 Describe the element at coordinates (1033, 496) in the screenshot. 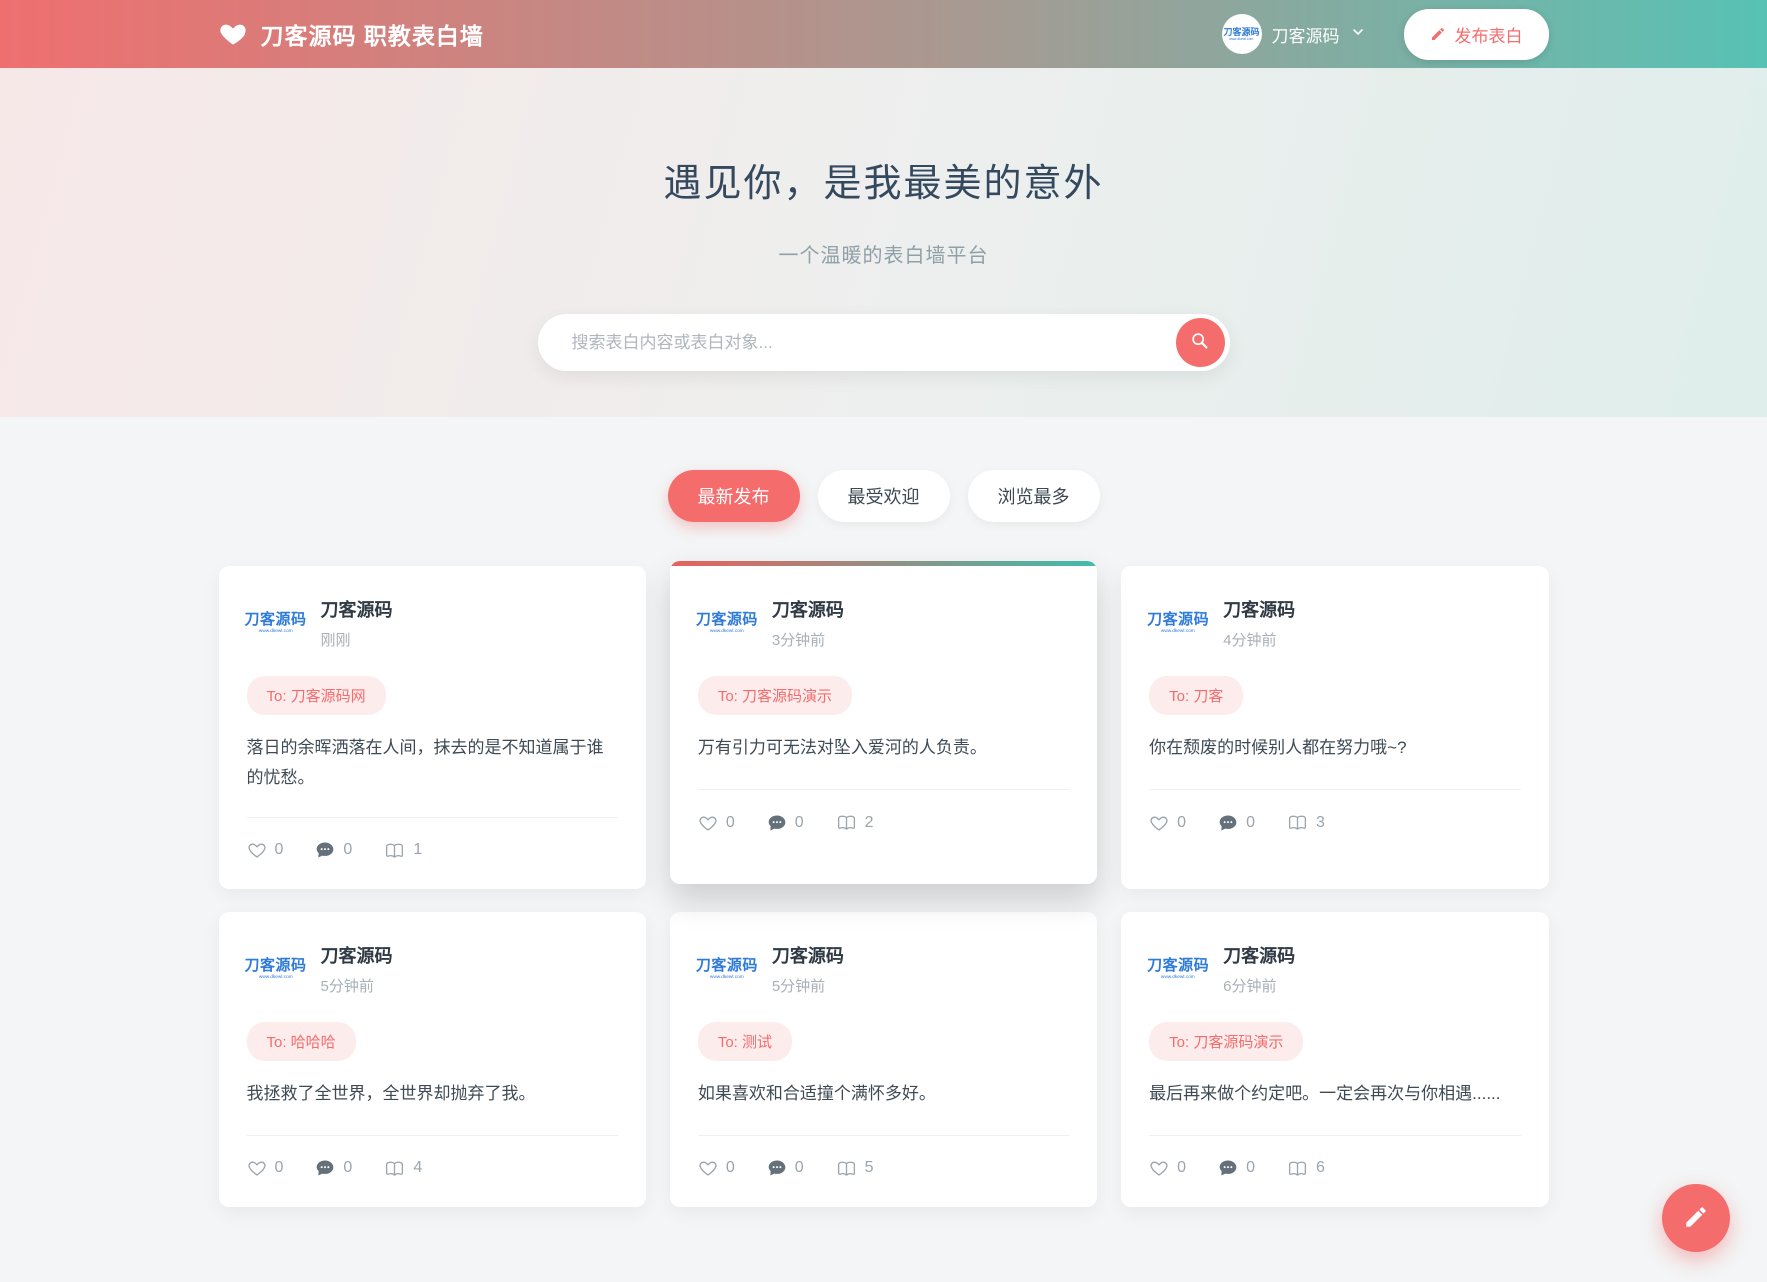

I see `tab-2: 浏览最多` at that location.